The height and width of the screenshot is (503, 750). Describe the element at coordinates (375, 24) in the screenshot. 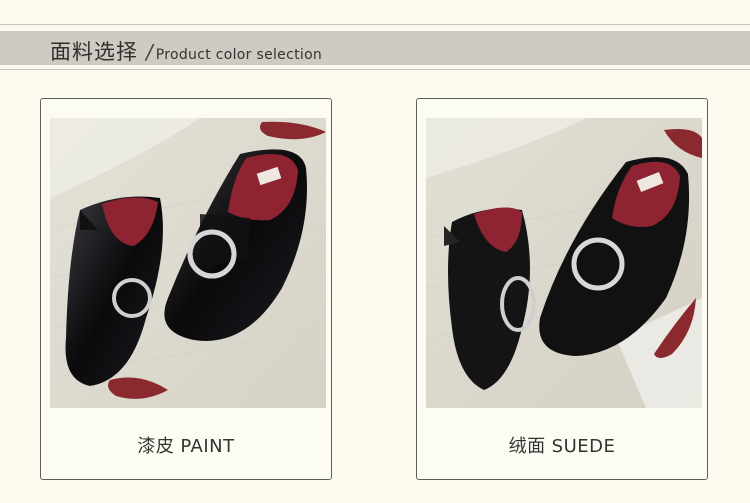

I see `header-top-rule` at that location.